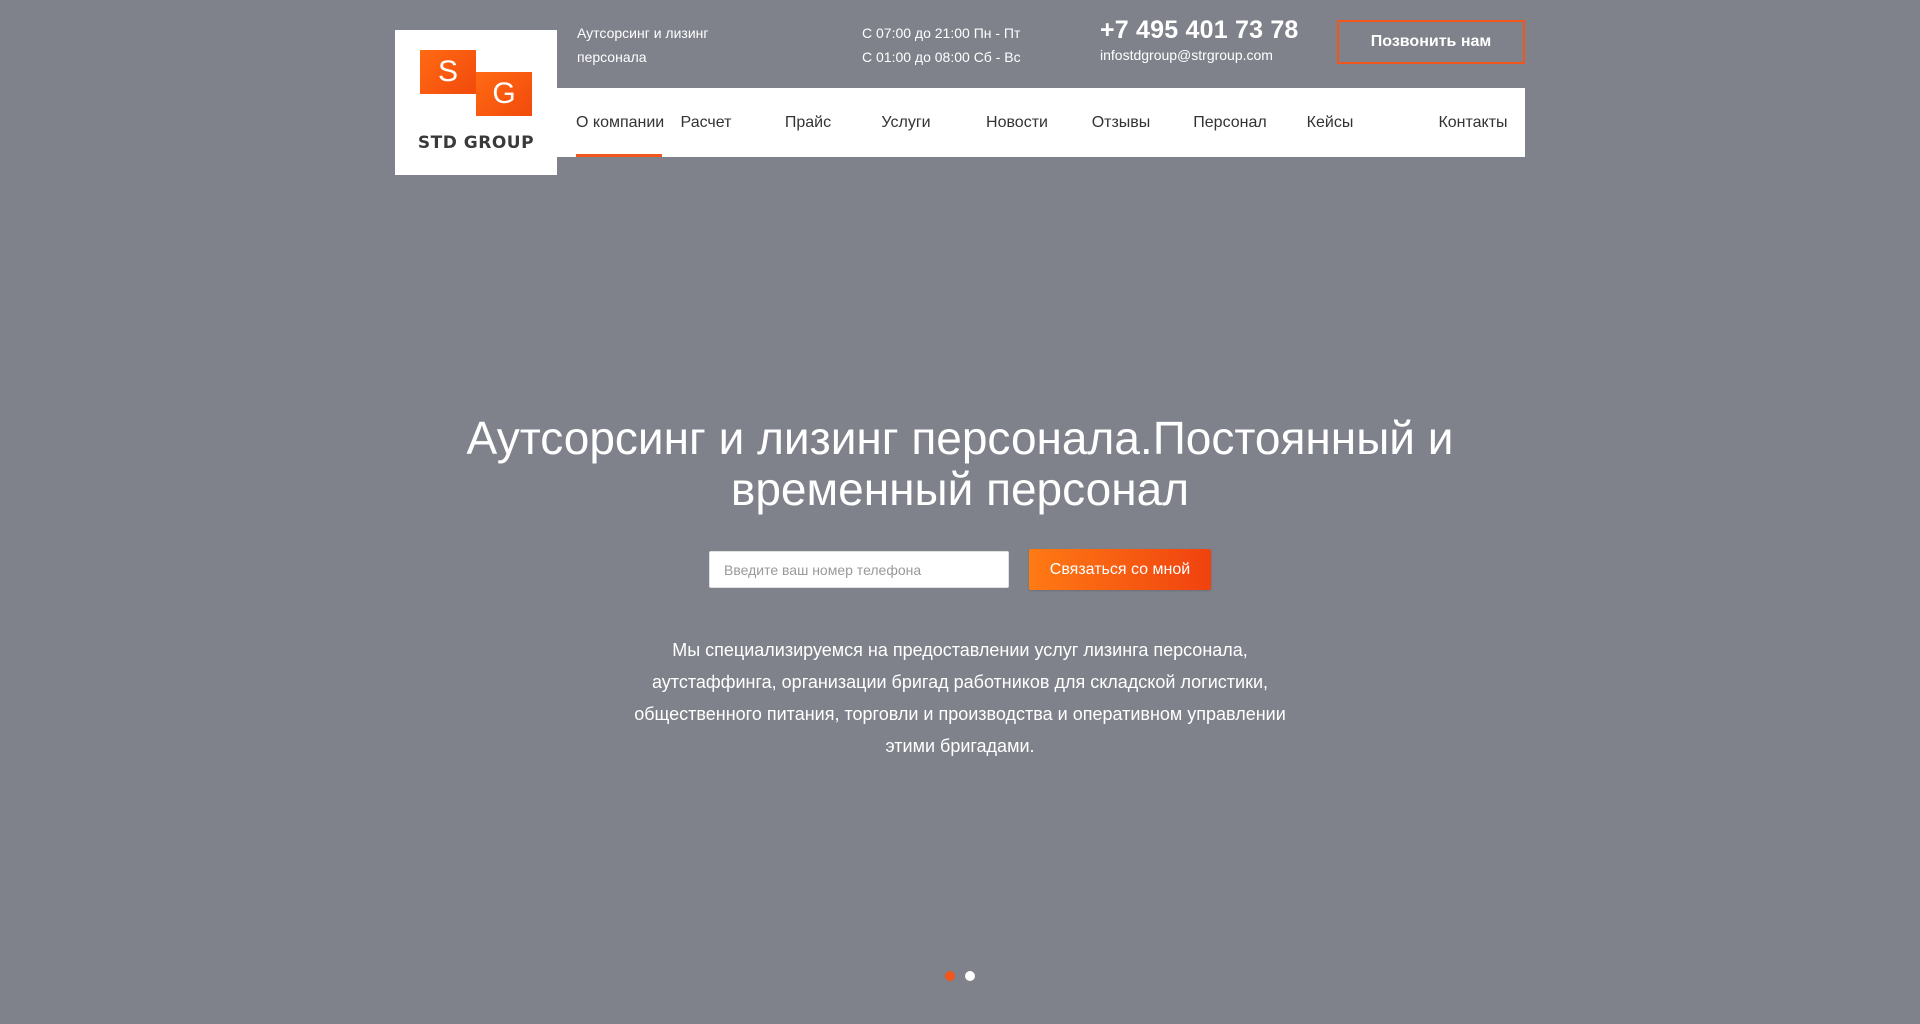 The width and height of the screenshot is (1920, 1024). What do you see at coordinates (476, 143) in the screenshot?
I see `logo-text: STD GROUP` at bounding box center [476, 143].